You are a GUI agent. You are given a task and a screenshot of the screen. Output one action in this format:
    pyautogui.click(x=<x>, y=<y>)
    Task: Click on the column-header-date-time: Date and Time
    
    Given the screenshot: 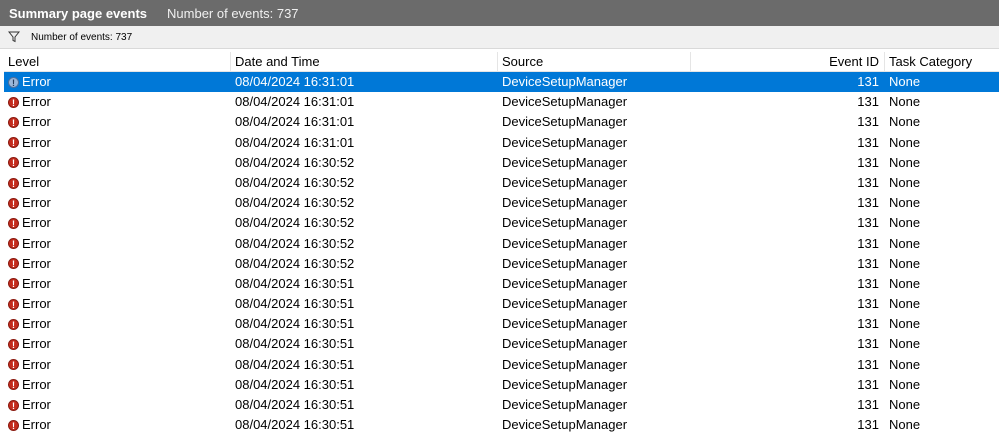 What is the action you would take?
    pyautogui.click(x=277, y=61)
    